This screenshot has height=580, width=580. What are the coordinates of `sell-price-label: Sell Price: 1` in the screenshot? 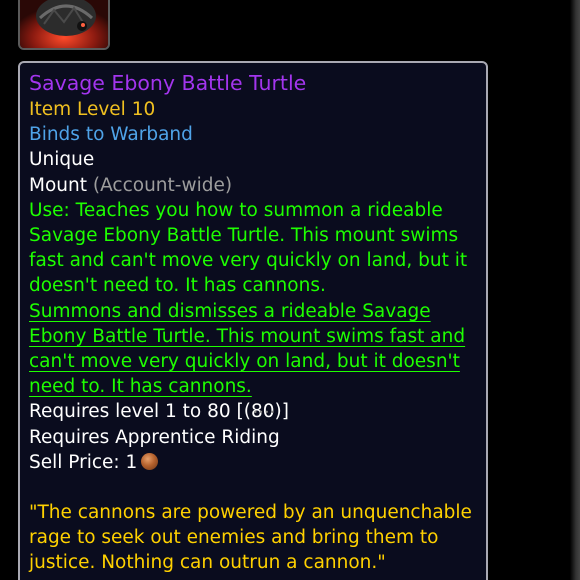 It's located at (83, 462).